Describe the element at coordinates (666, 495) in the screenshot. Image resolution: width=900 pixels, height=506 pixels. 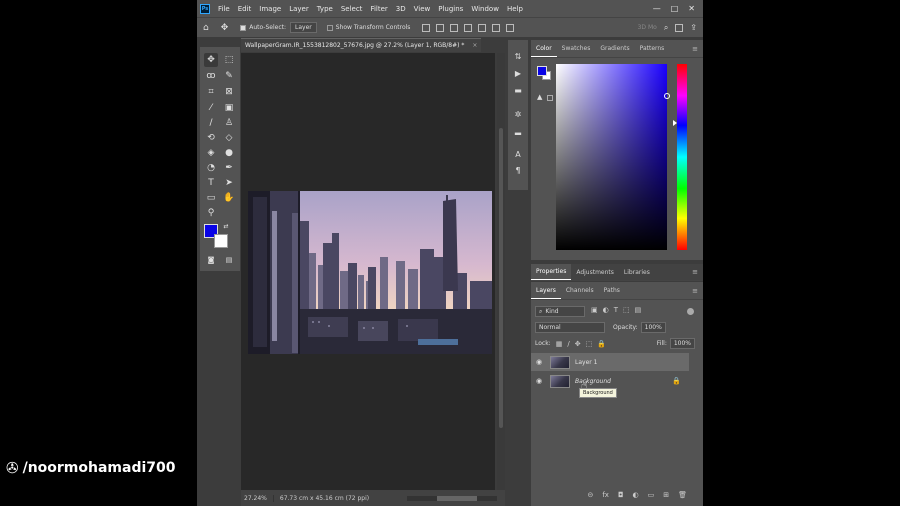
I see `new-layer-icon: ⊞` at that location.